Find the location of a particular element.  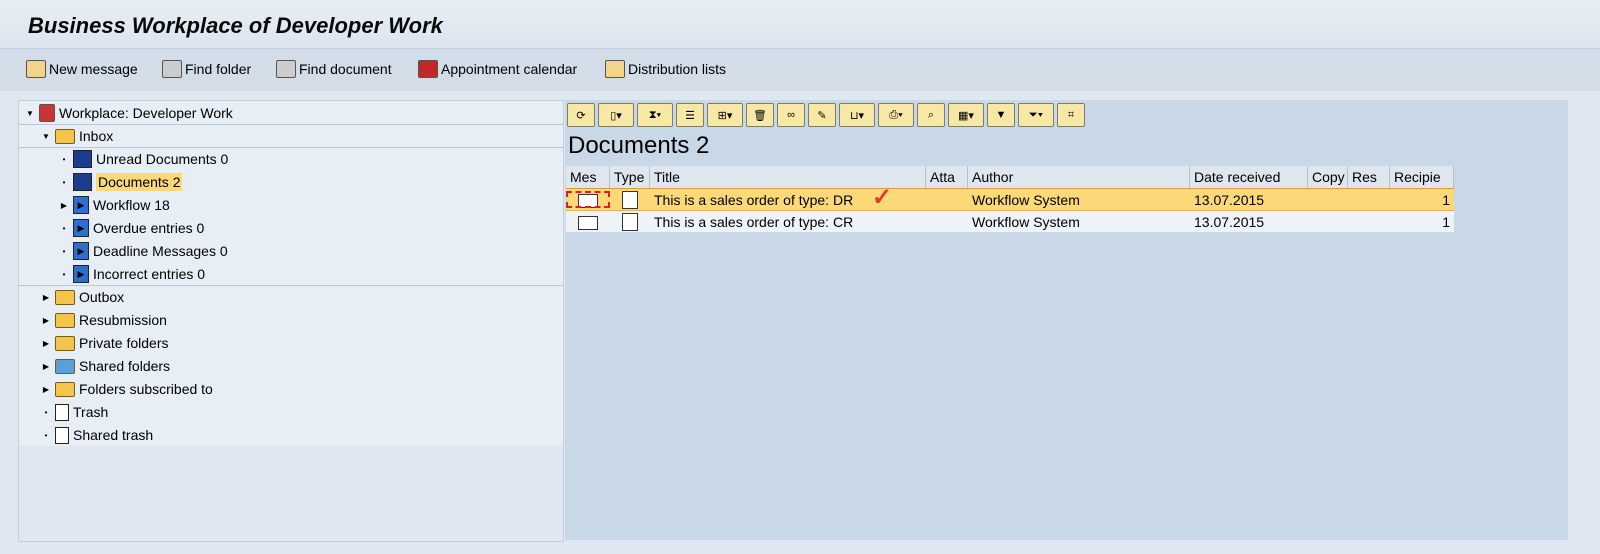

column-header: Date received is located at coordinates (1249, 177).